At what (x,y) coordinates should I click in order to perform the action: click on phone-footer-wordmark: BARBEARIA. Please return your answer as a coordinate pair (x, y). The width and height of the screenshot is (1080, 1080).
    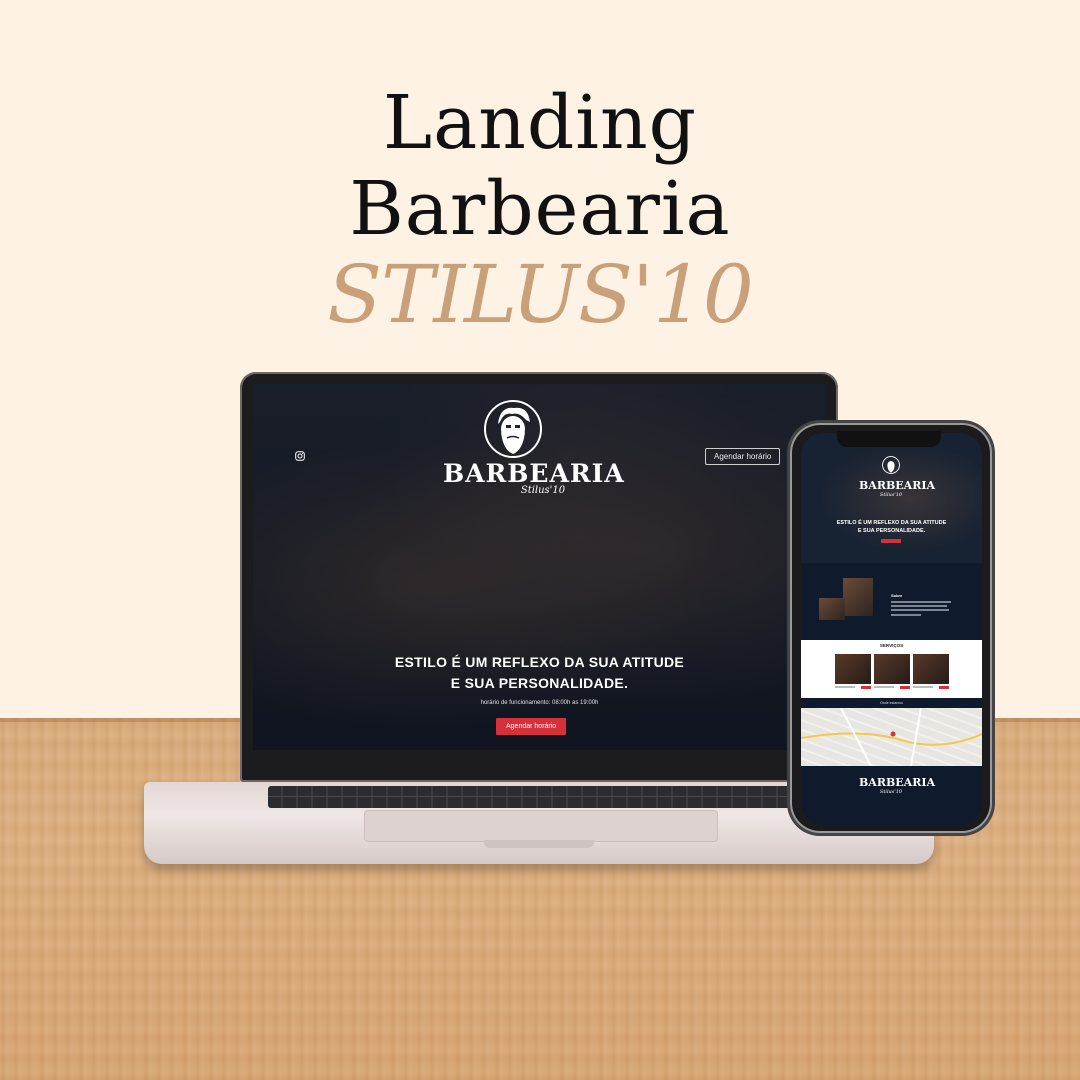
    Looking at the image, I should click on (897, 782).